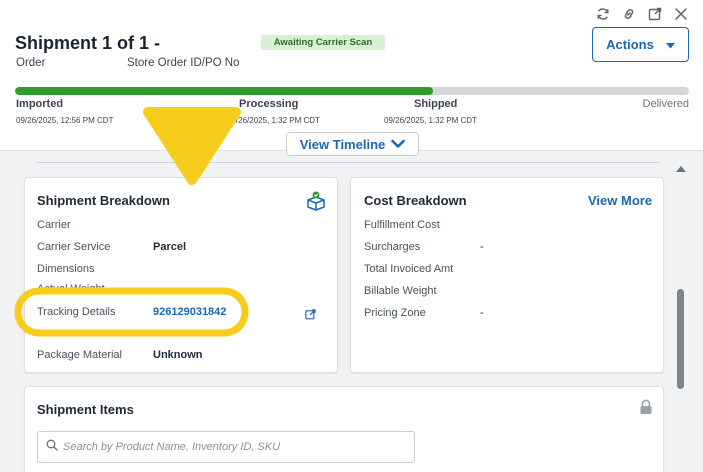 Image resolution: width=703 pixels, height=472 pixels. What do you see at coordinates (54, 225) in the screenshot?
I see `carrier-label: Carrier` at bounding box center [54, 225].